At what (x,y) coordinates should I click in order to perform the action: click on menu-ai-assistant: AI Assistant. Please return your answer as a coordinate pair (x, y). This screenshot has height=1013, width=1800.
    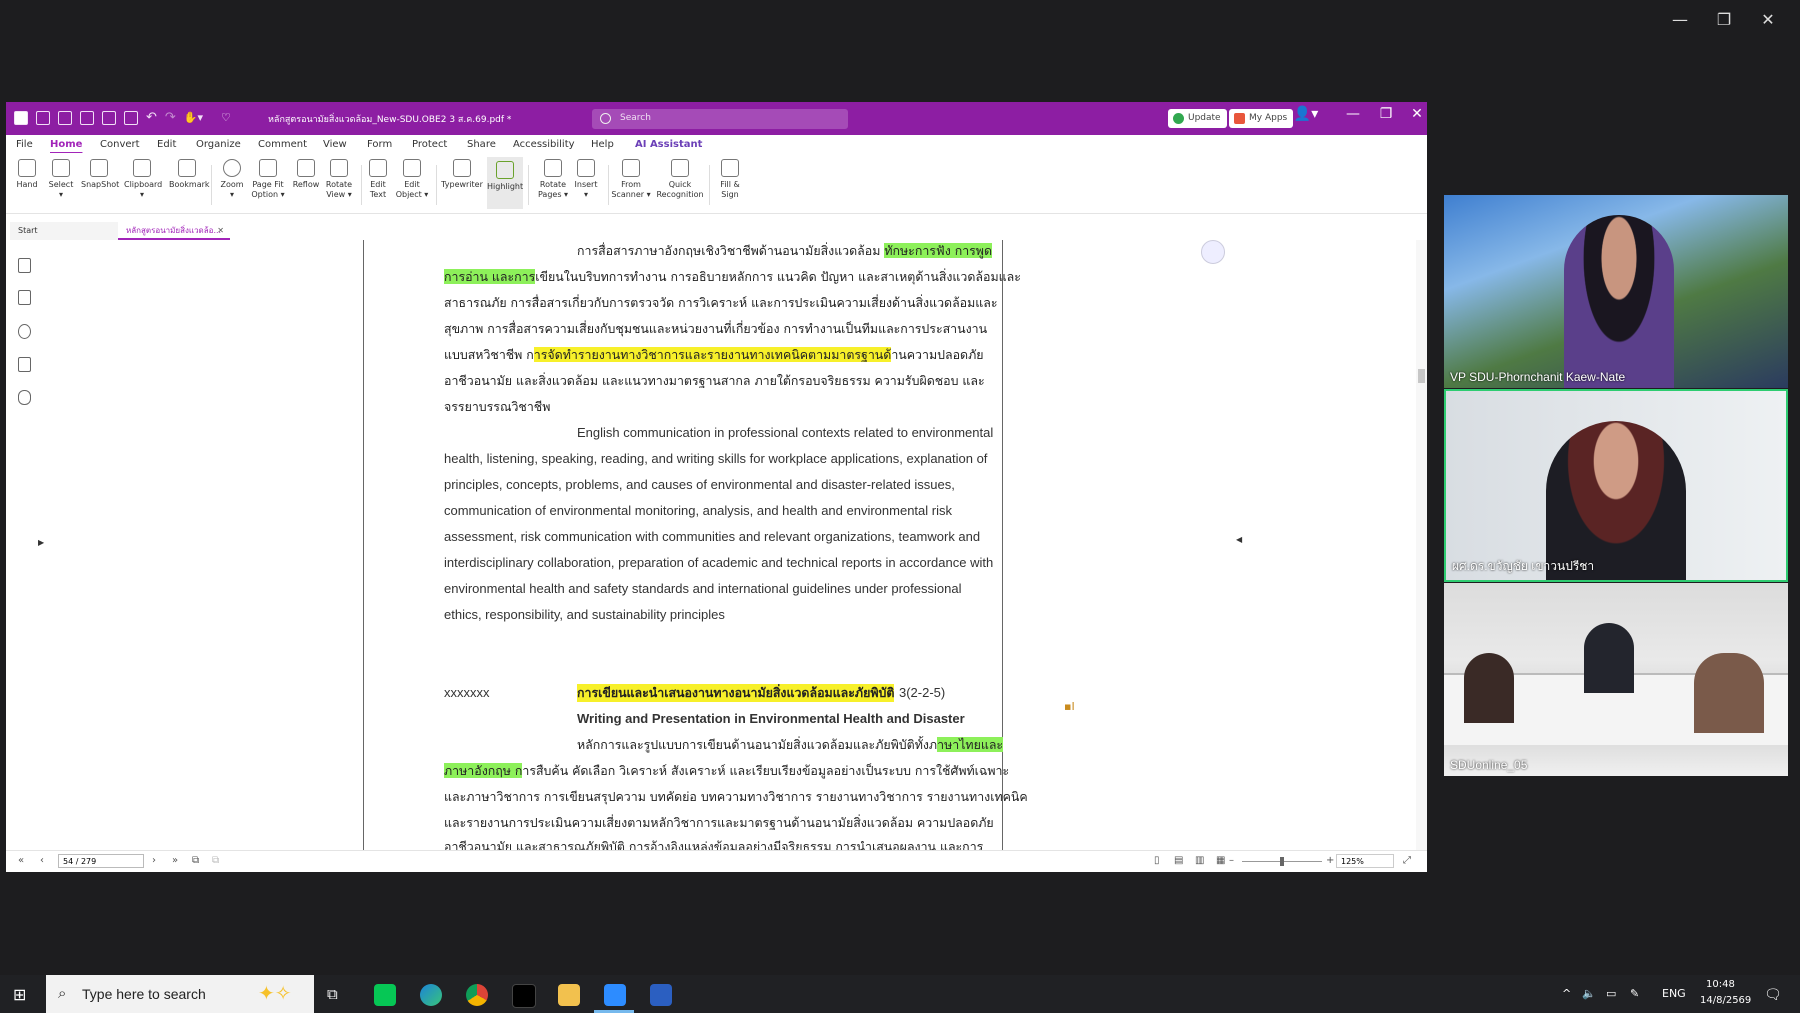
    Looking at the image, I should click on (668, 144).